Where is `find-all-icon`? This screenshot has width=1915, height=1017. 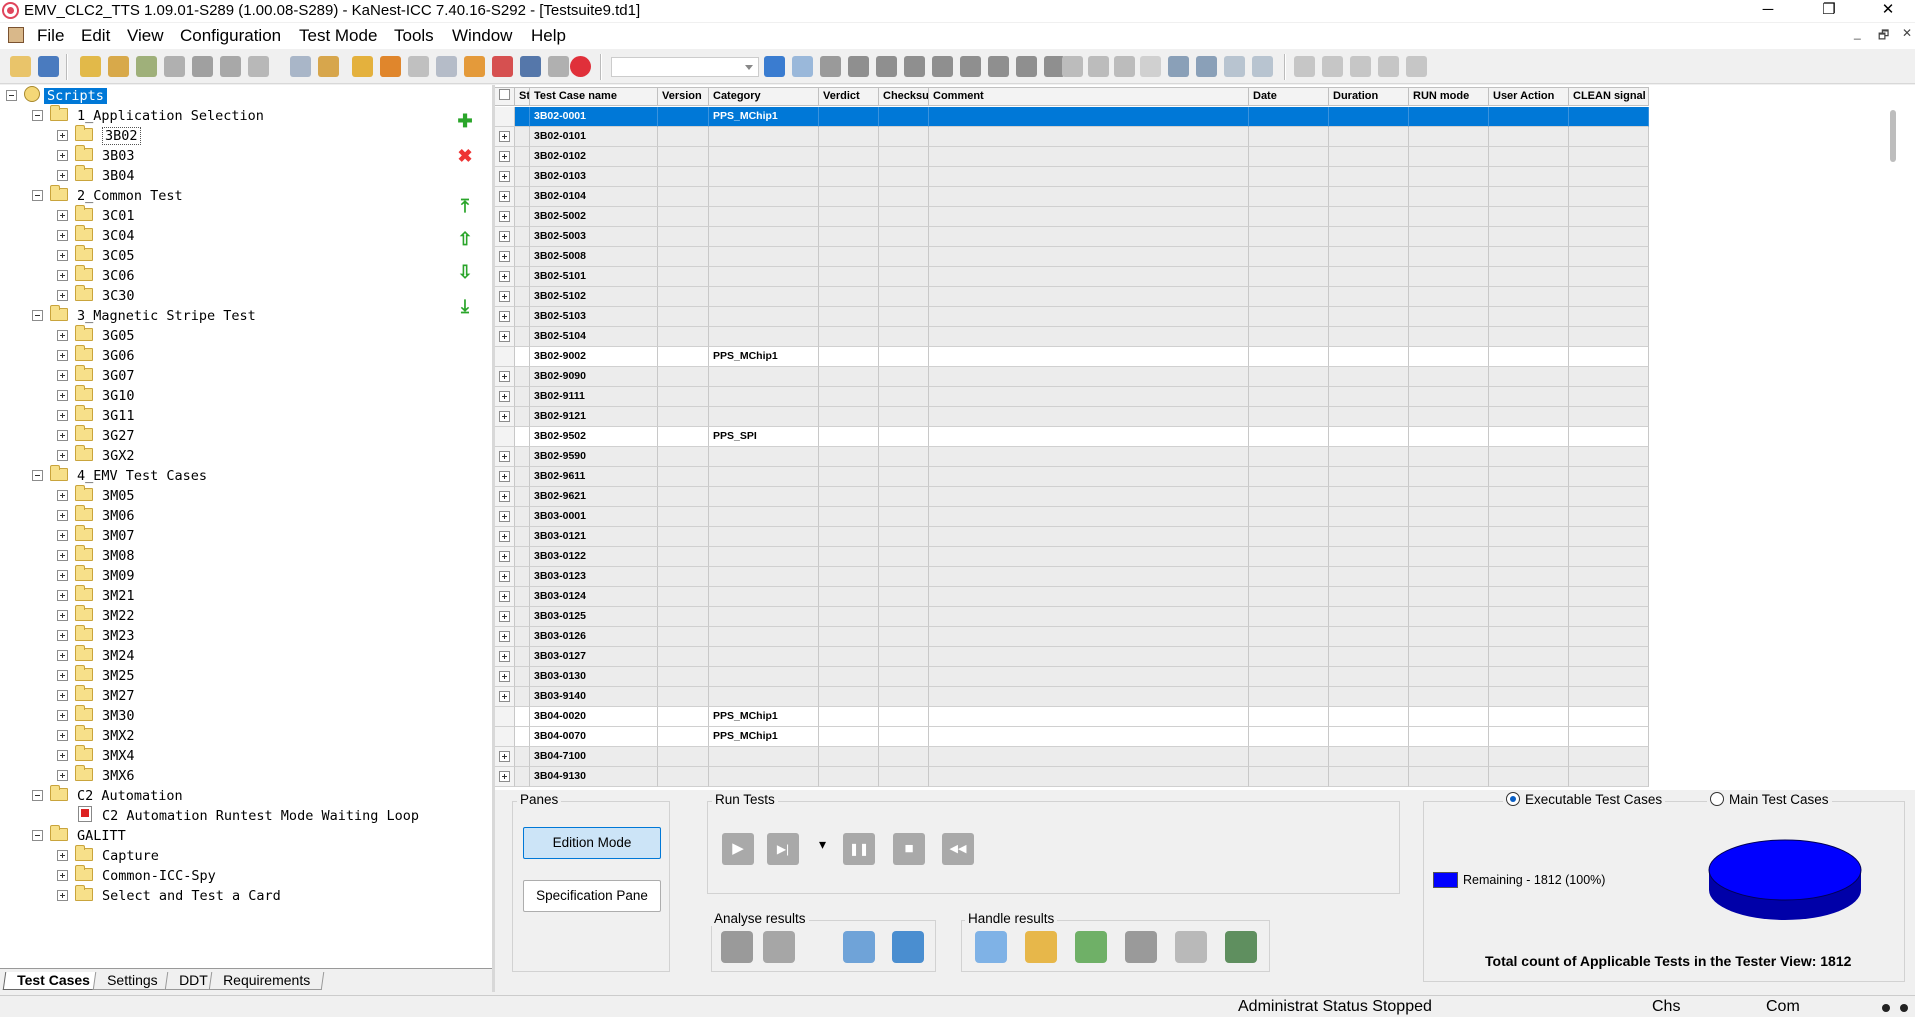
find-all-icon is located at coordinates (942, 66).